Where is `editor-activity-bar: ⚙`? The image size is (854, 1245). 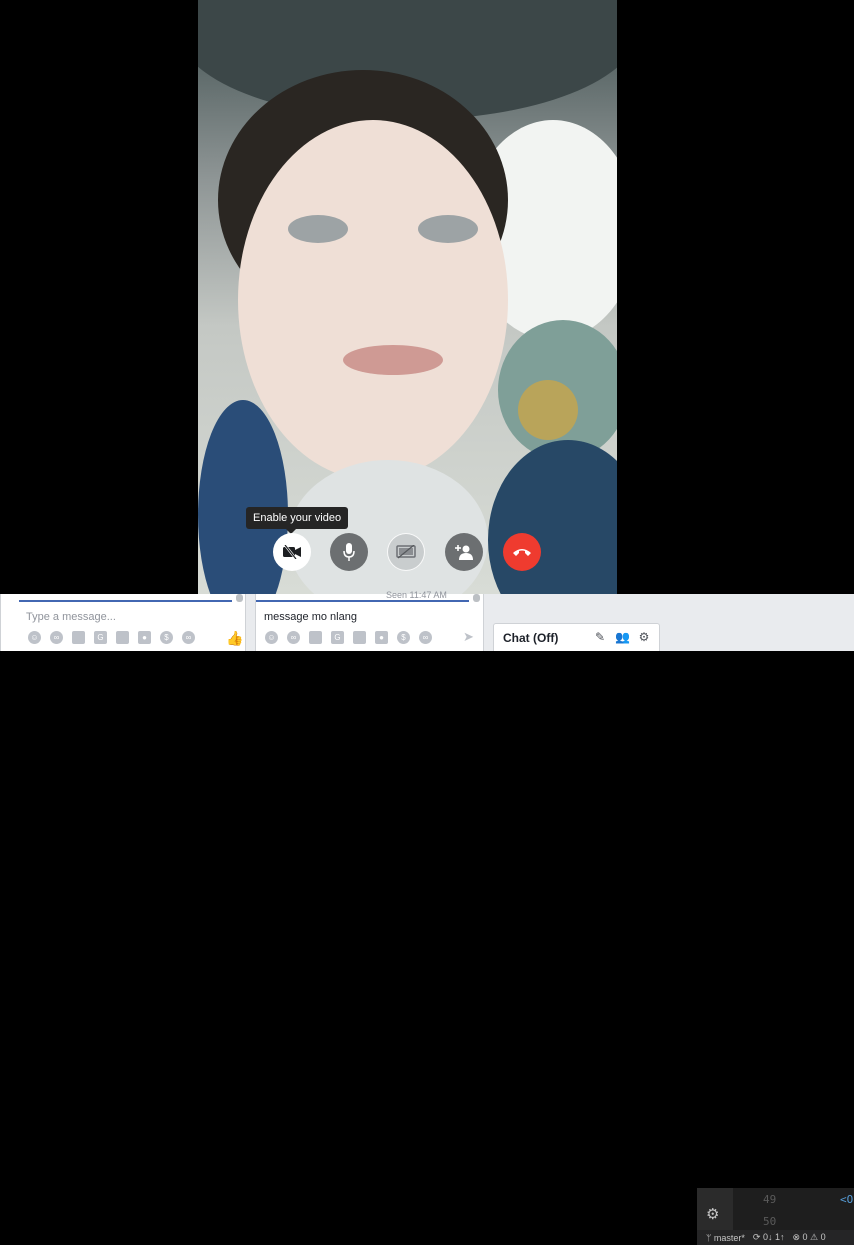
editor-activity-bar: ⚙ is located at coordinates (715, 1210).